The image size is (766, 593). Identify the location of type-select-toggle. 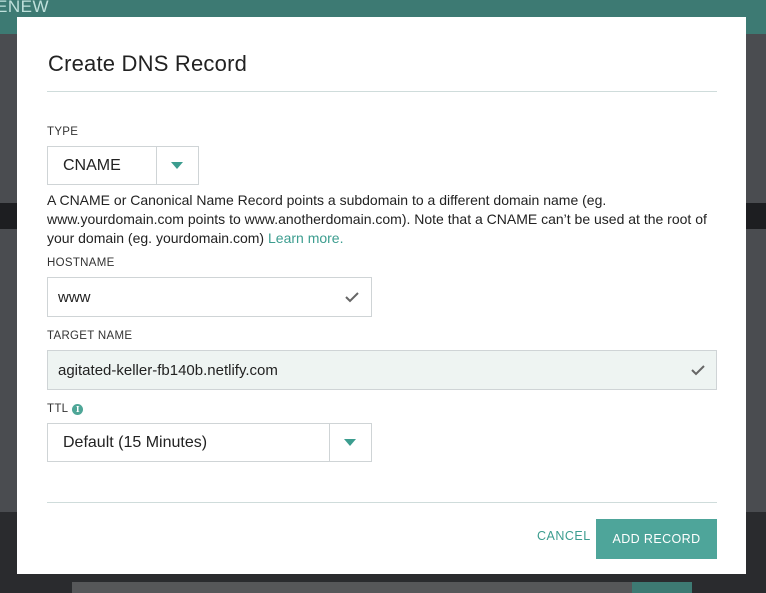
(177, 165).